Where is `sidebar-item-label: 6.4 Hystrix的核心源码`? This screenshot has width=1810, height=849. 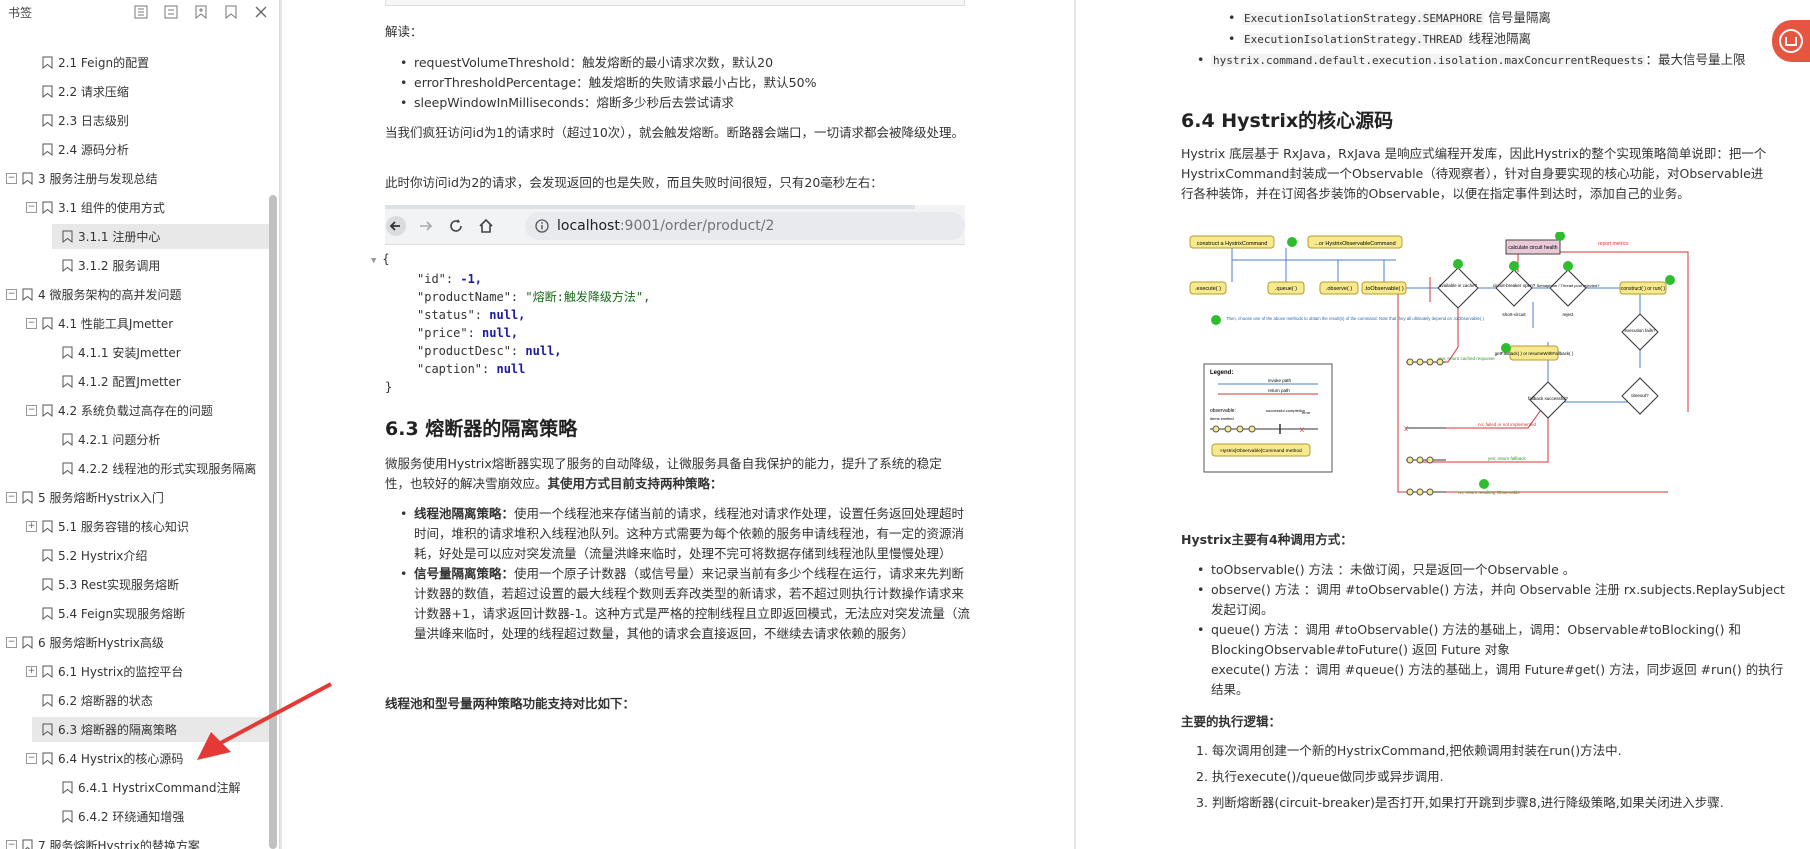 sidebar-item-label: 6.4 Hystrix的核心源码 is located at coordinates (121, 759).